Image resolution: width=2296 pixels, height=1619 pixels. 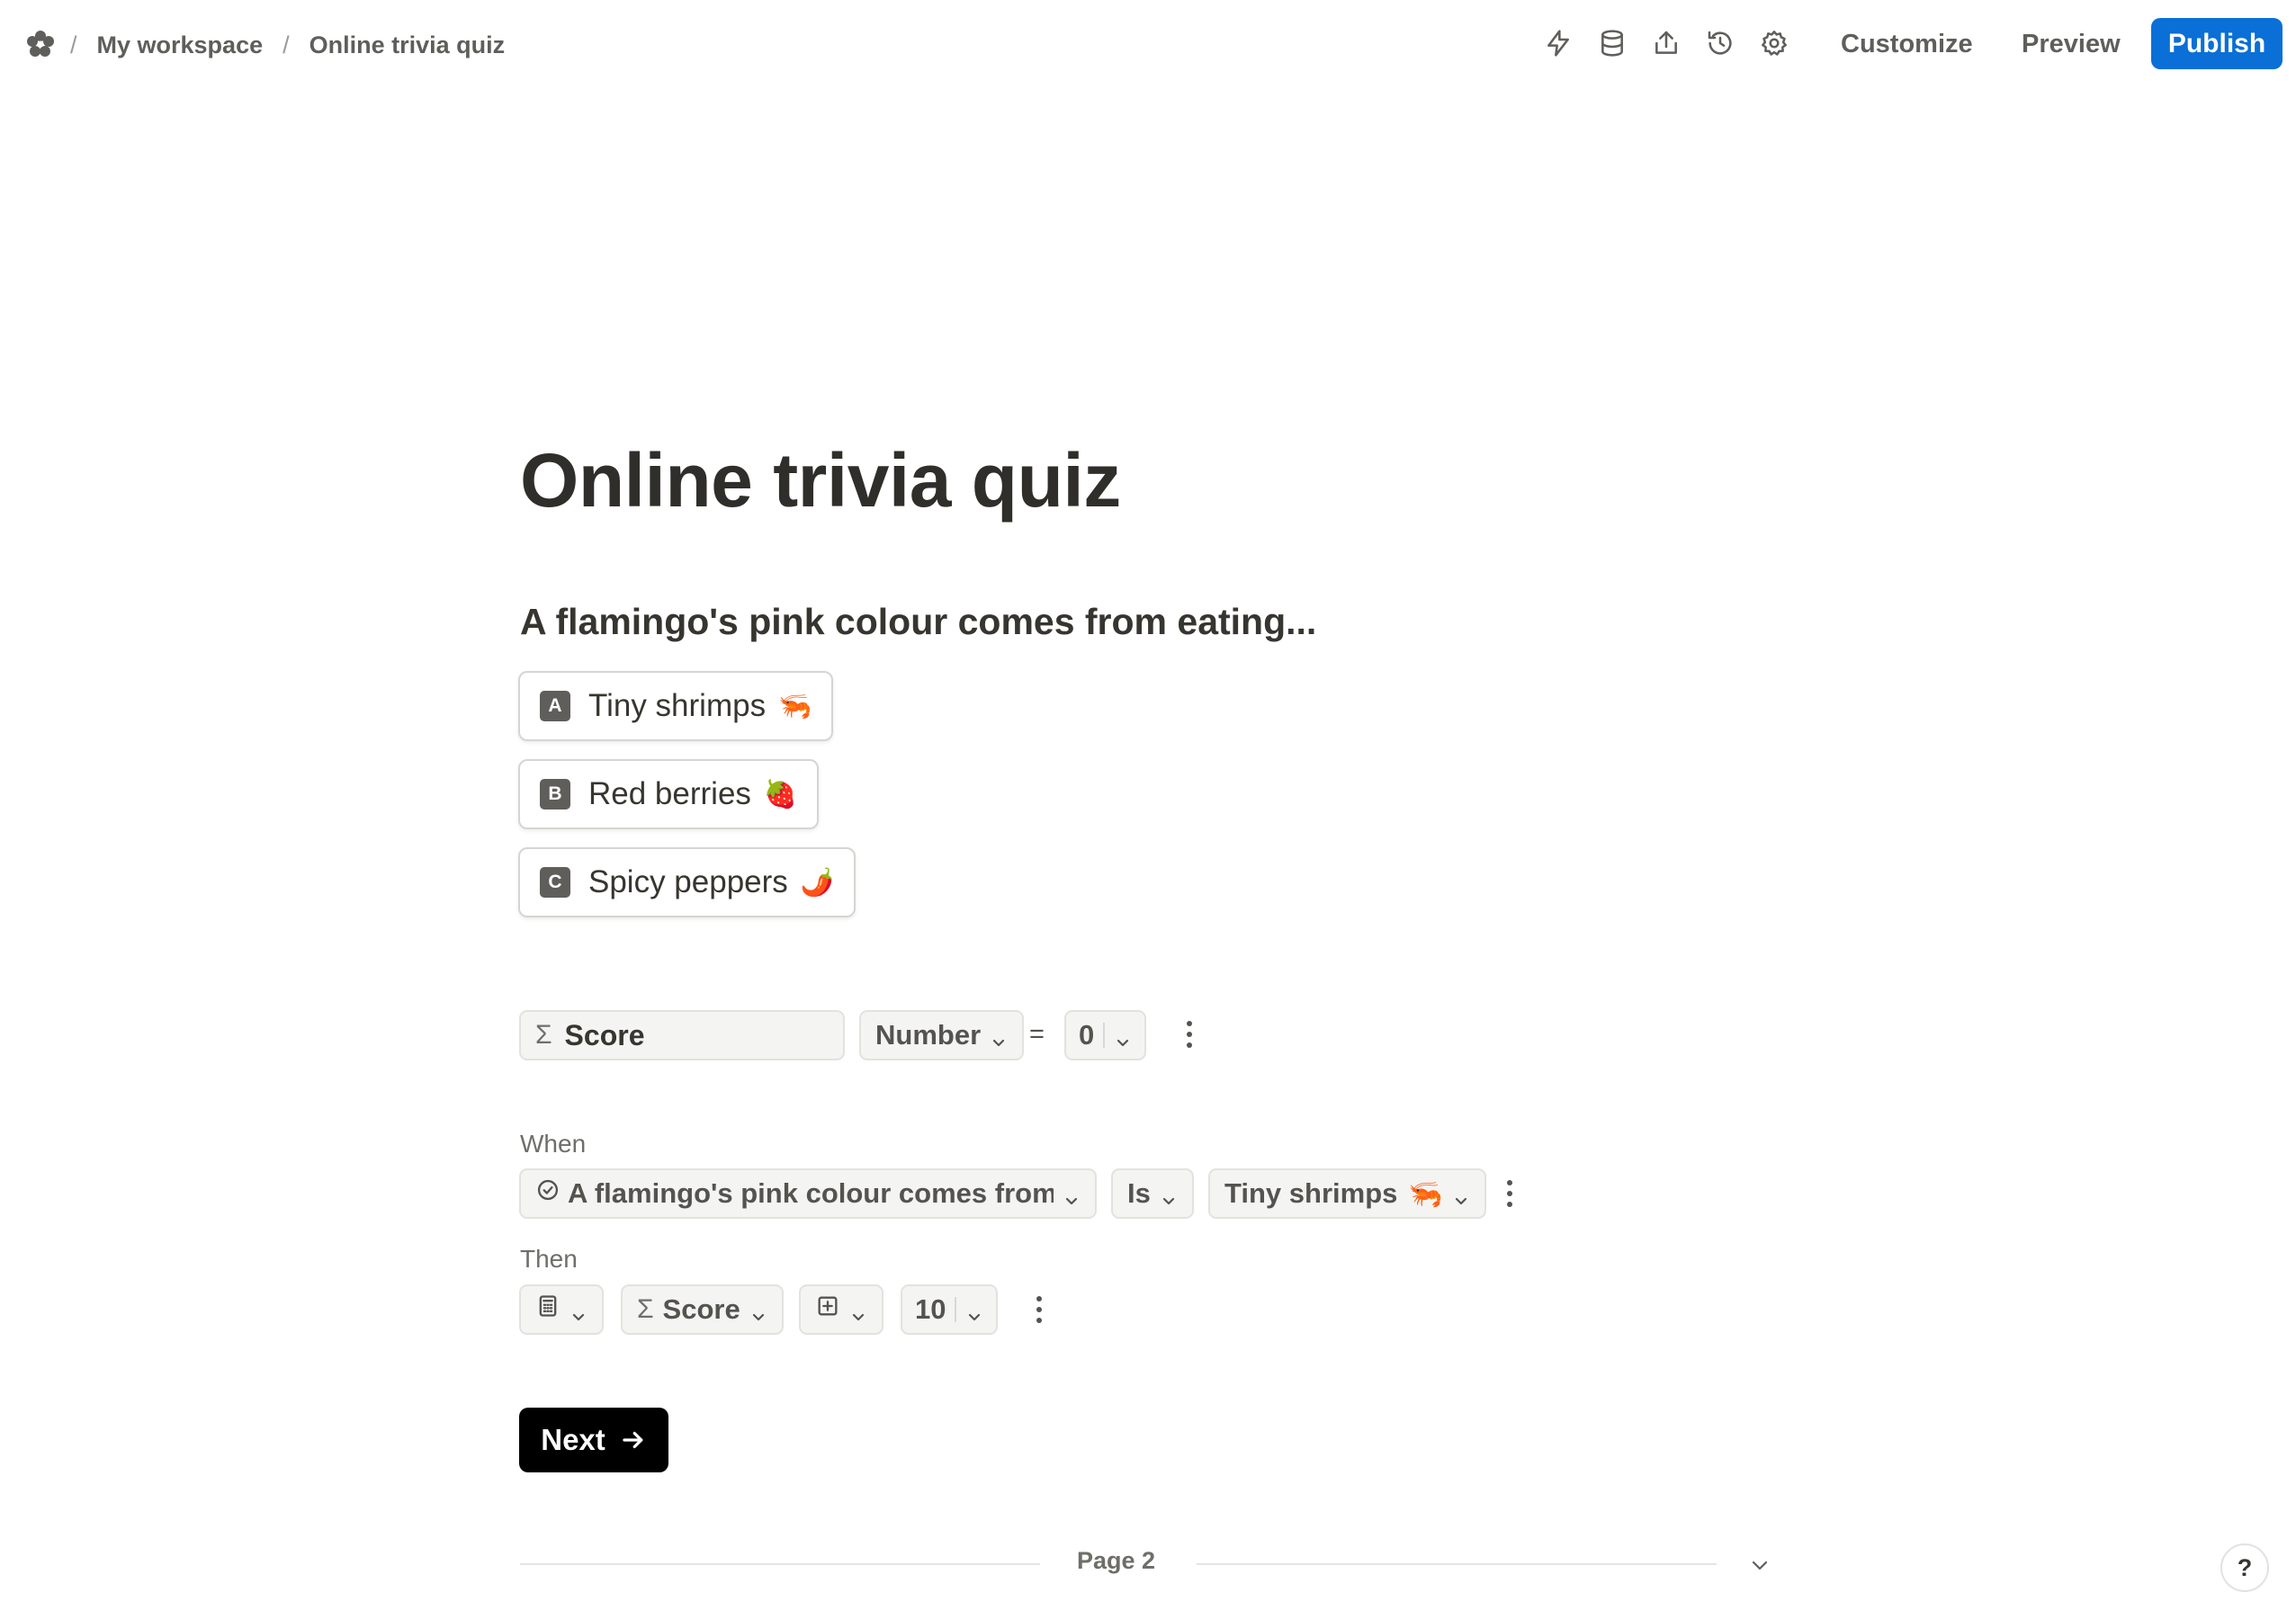 I want to click on option-b: B Red berries 🍓, so click(x=669, y=794).